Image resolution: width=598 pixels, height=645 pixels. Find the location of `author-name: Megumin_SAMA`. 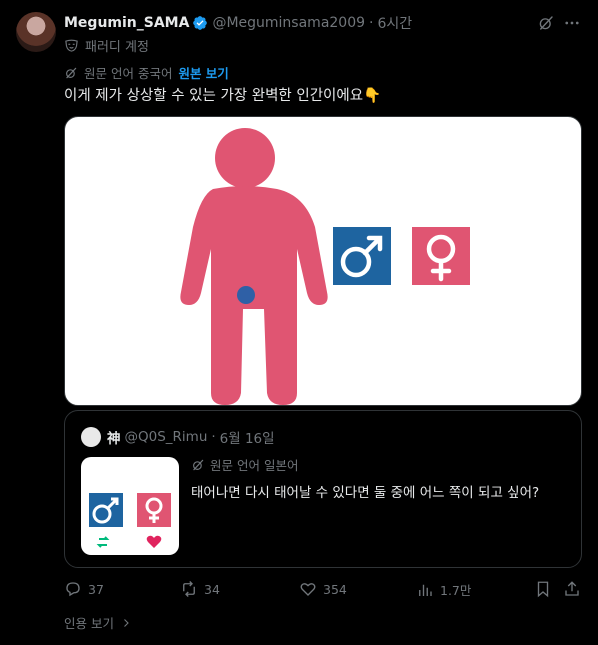

author-name: Megumin_SAMA is located at coordinates (126, 23).